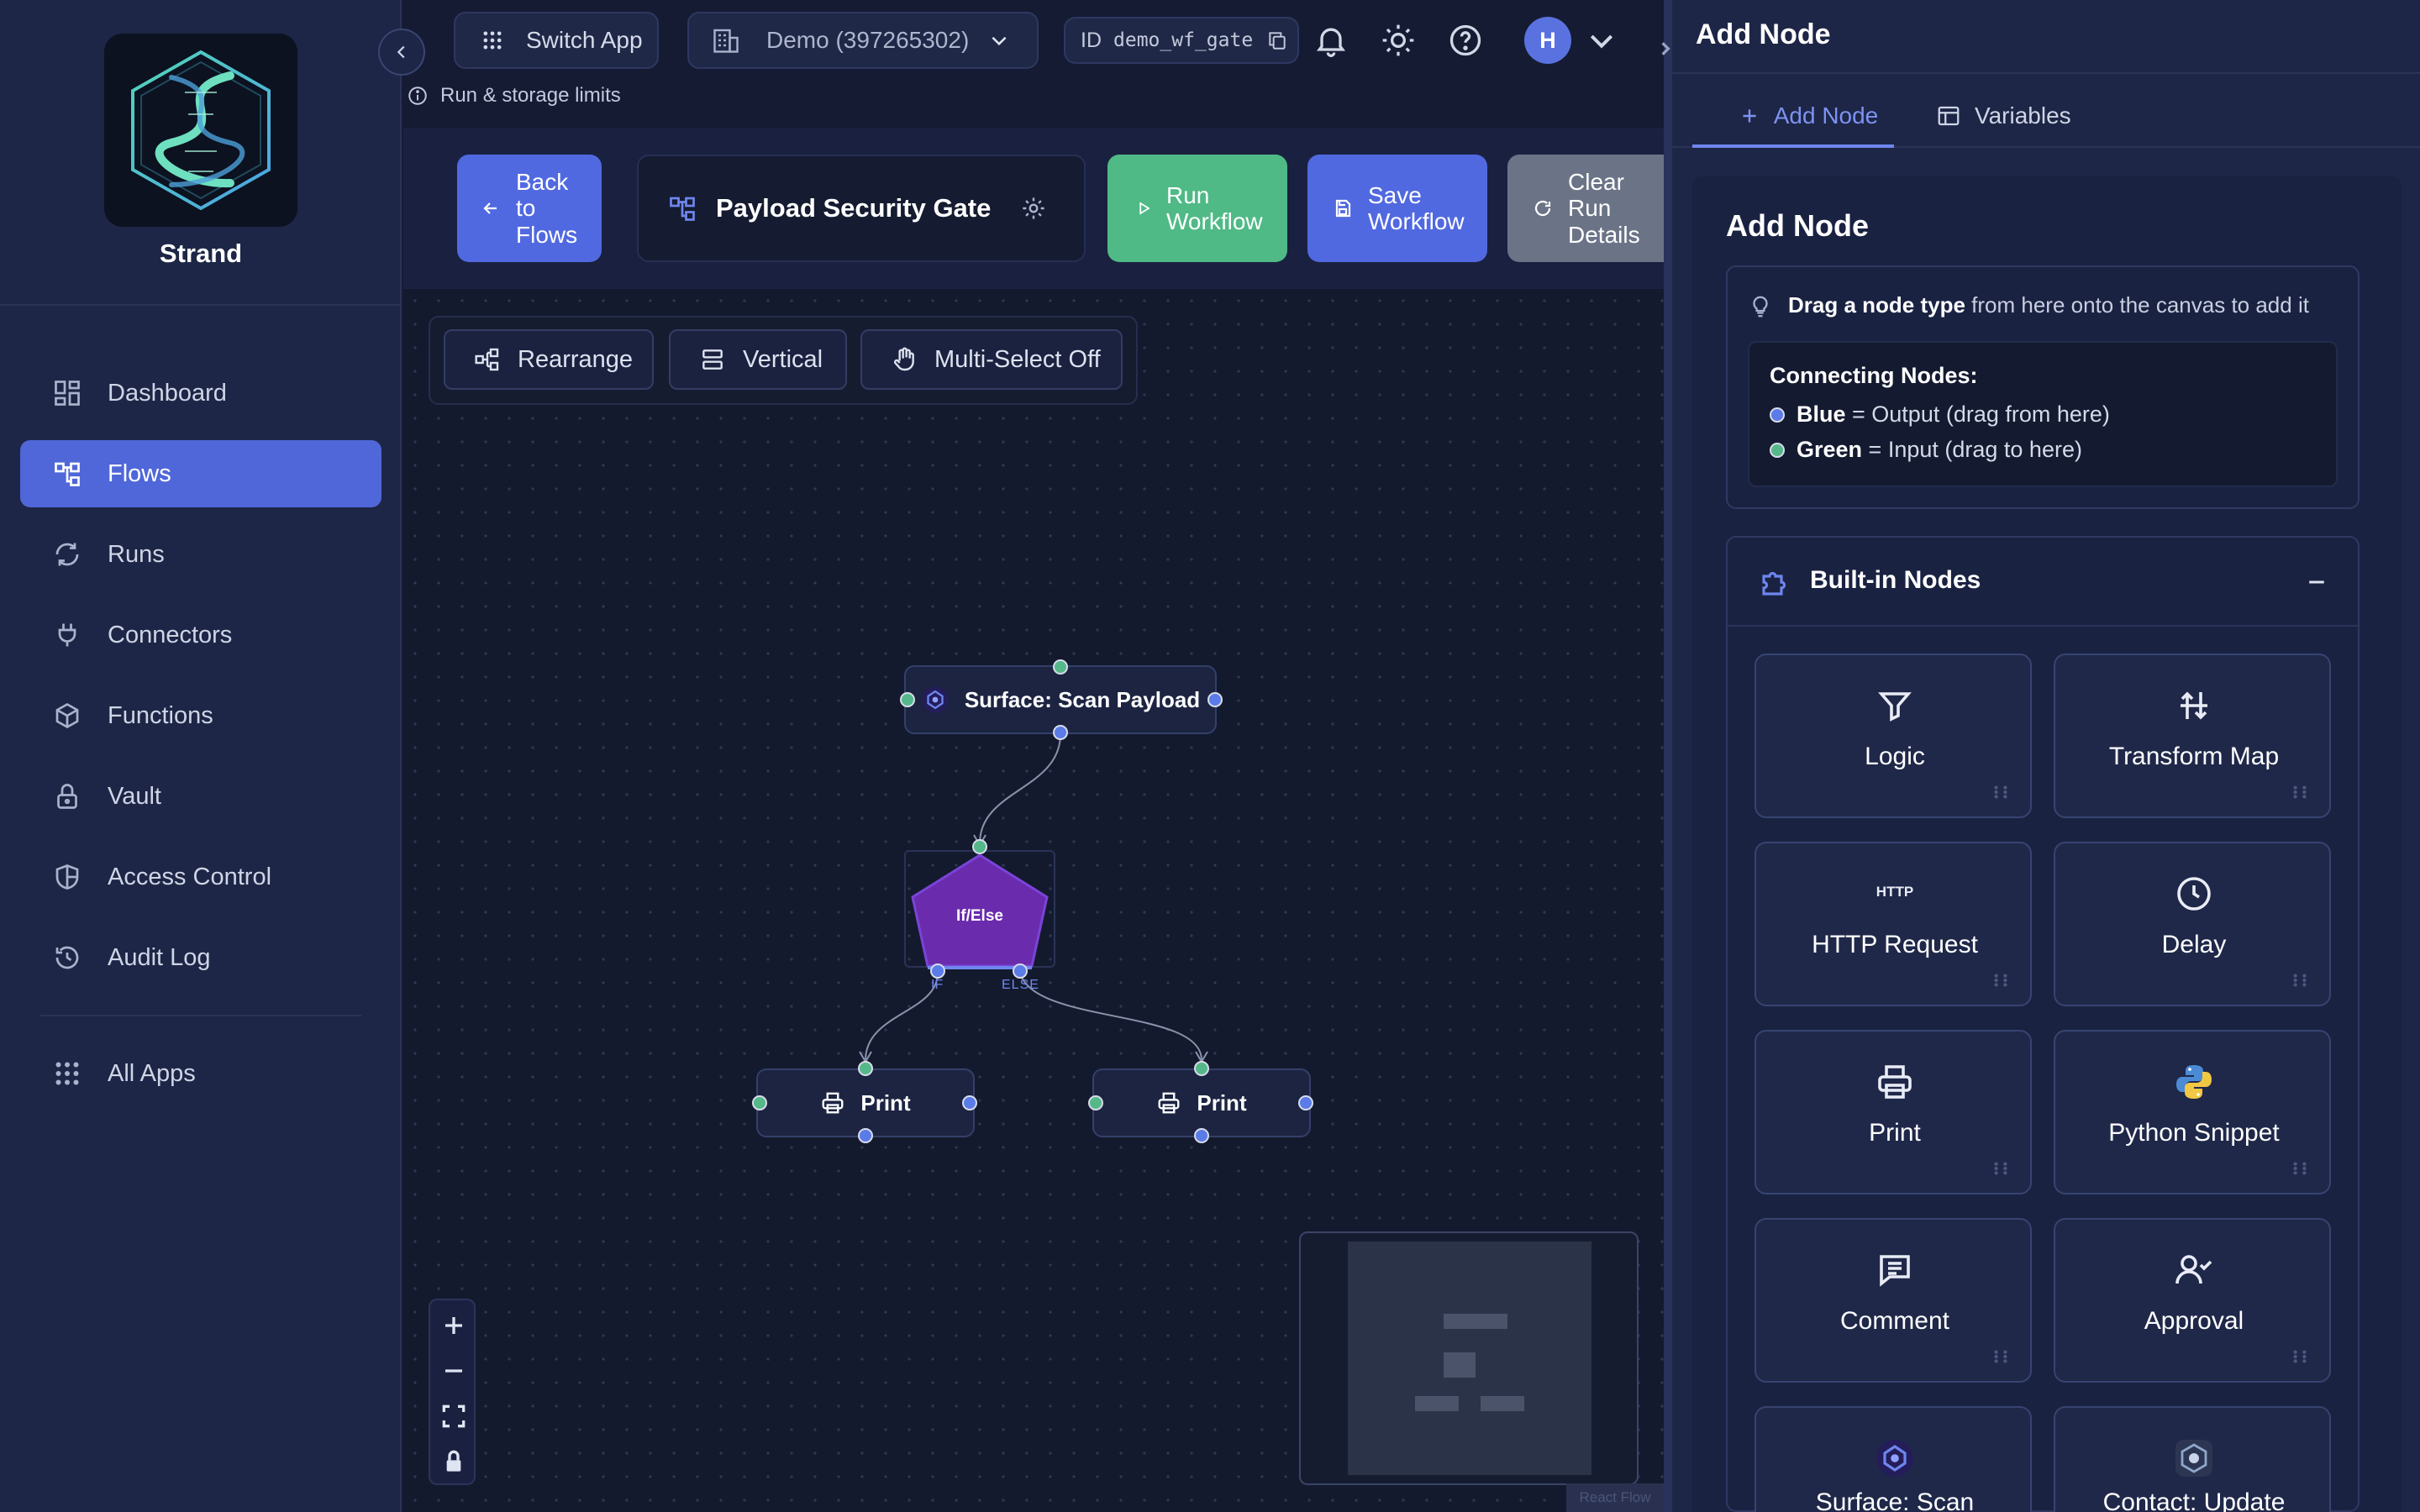  I want to click on python-icon, so click(2194, 1082).